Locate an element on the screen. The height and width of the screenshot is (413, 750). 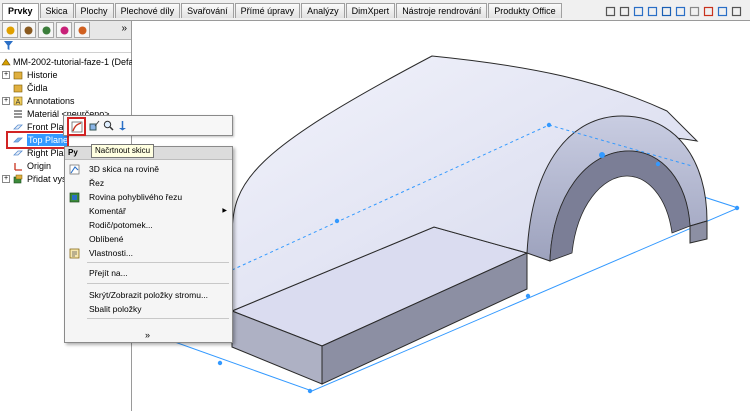
tree-root-label: MM-2002-tutorial-faze-1 (Defa is located at coordinates (73, 62).